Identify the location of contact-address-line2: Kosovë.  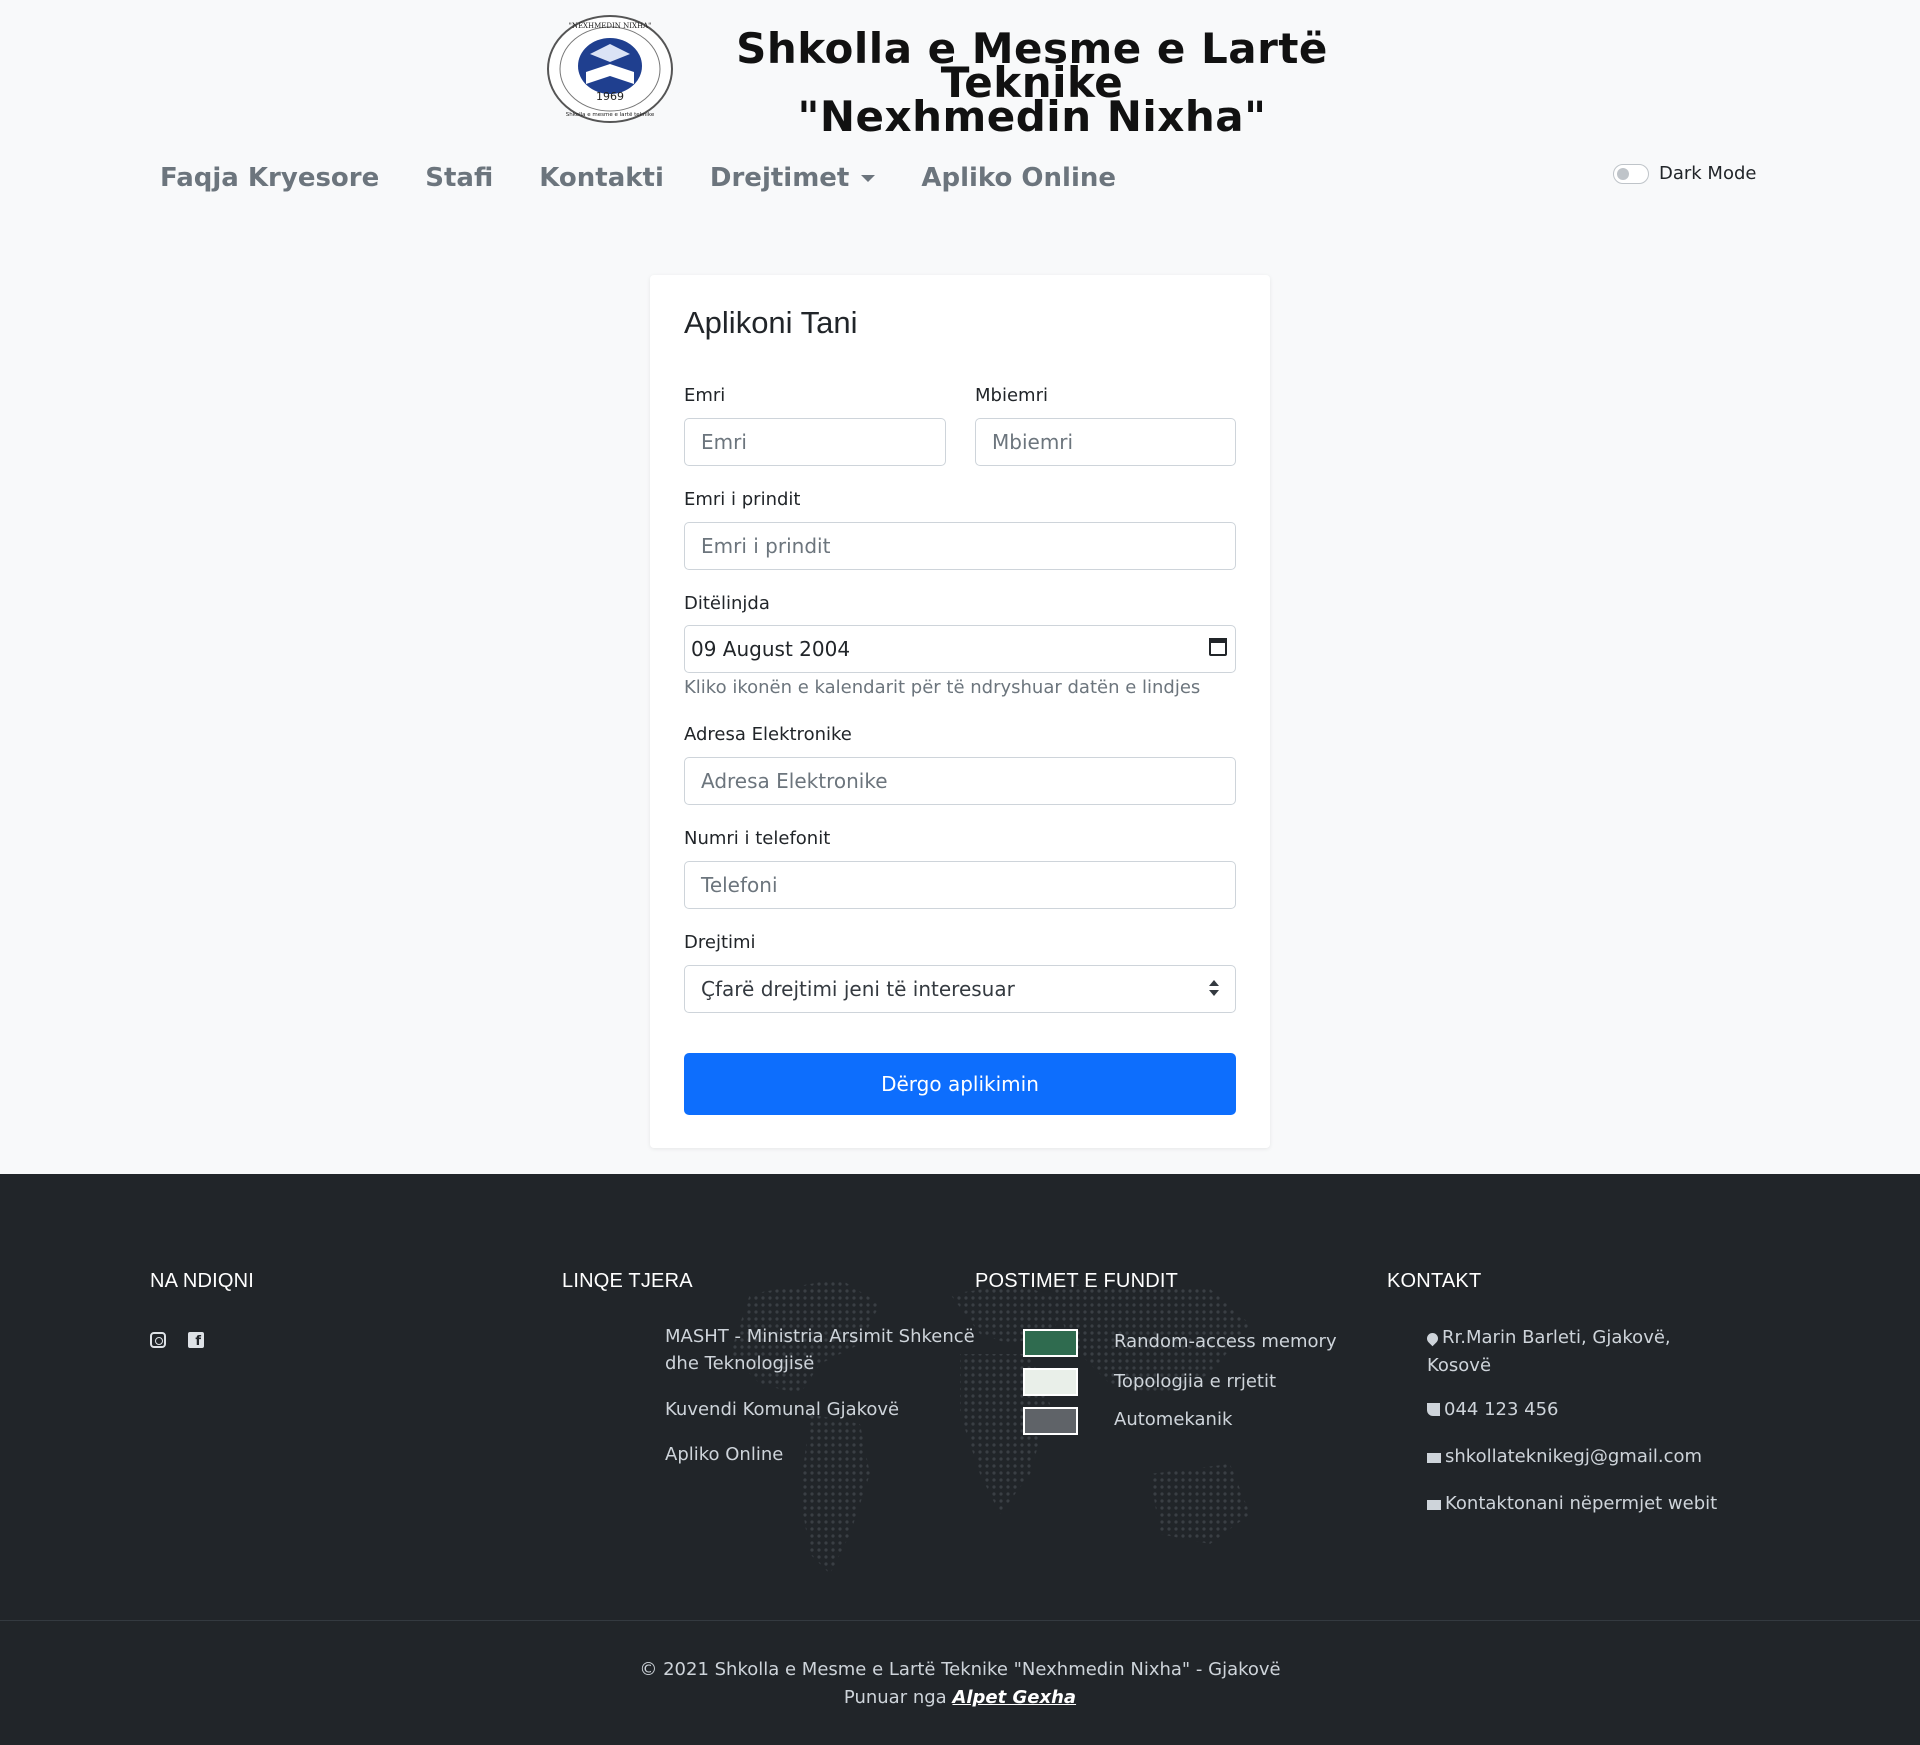
(1459, 1365).